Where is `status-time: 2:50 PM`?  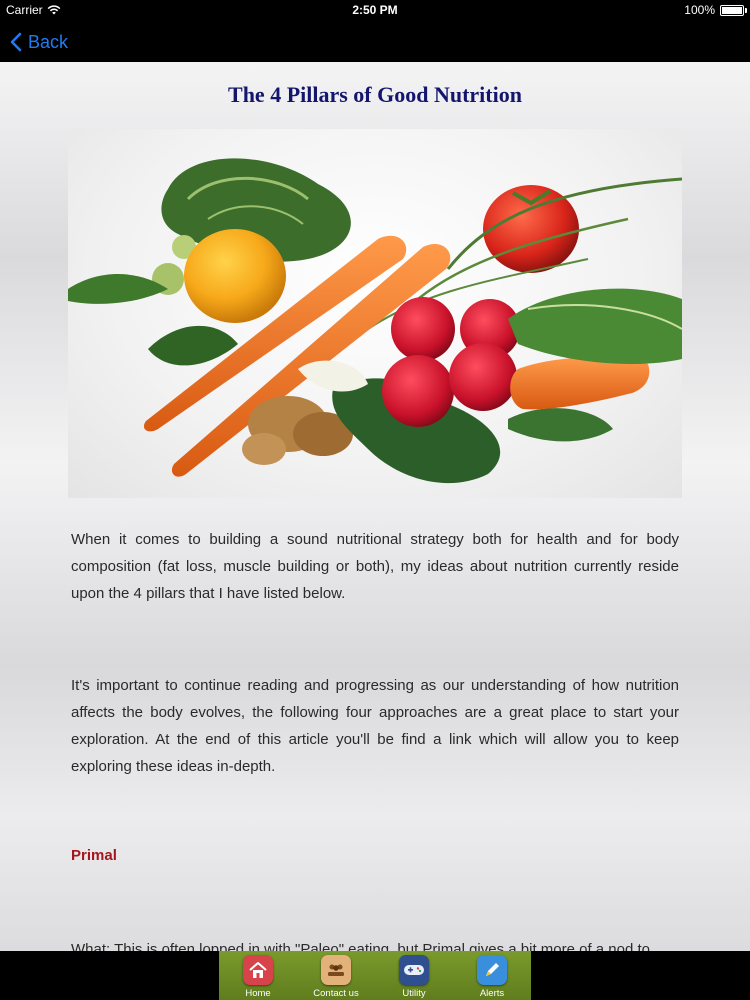 status-time: 2:50 PM is located at coordinates (375, 10).